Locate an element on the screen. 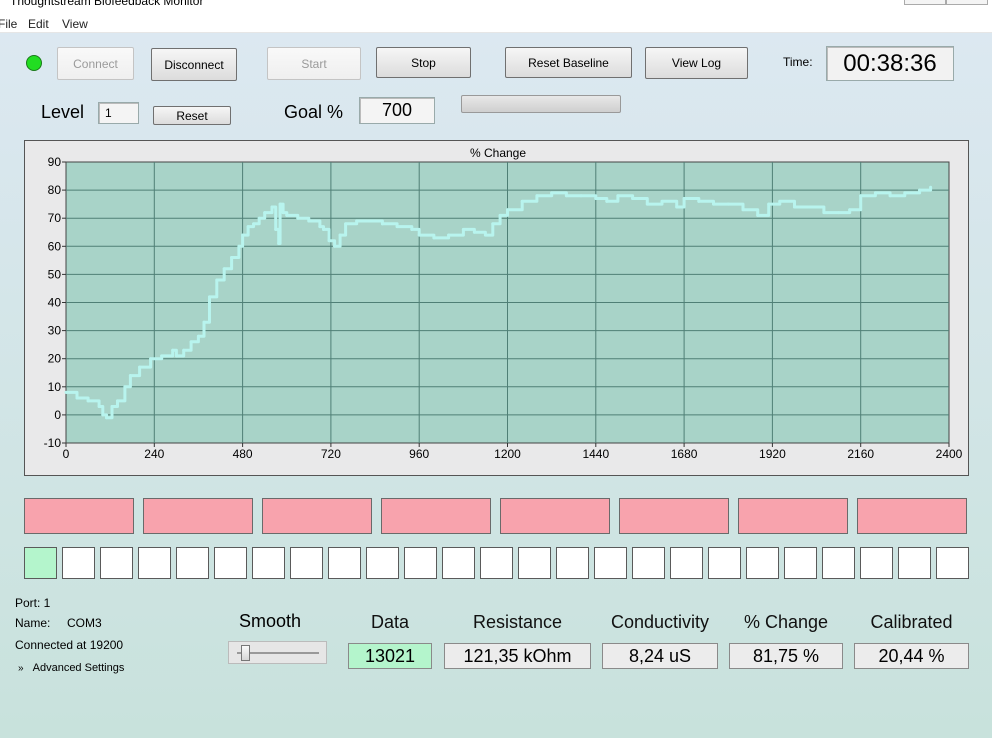 This screenshot has width=992, height=738. y-tick-label: 90 is located at coordinates (55, 162).